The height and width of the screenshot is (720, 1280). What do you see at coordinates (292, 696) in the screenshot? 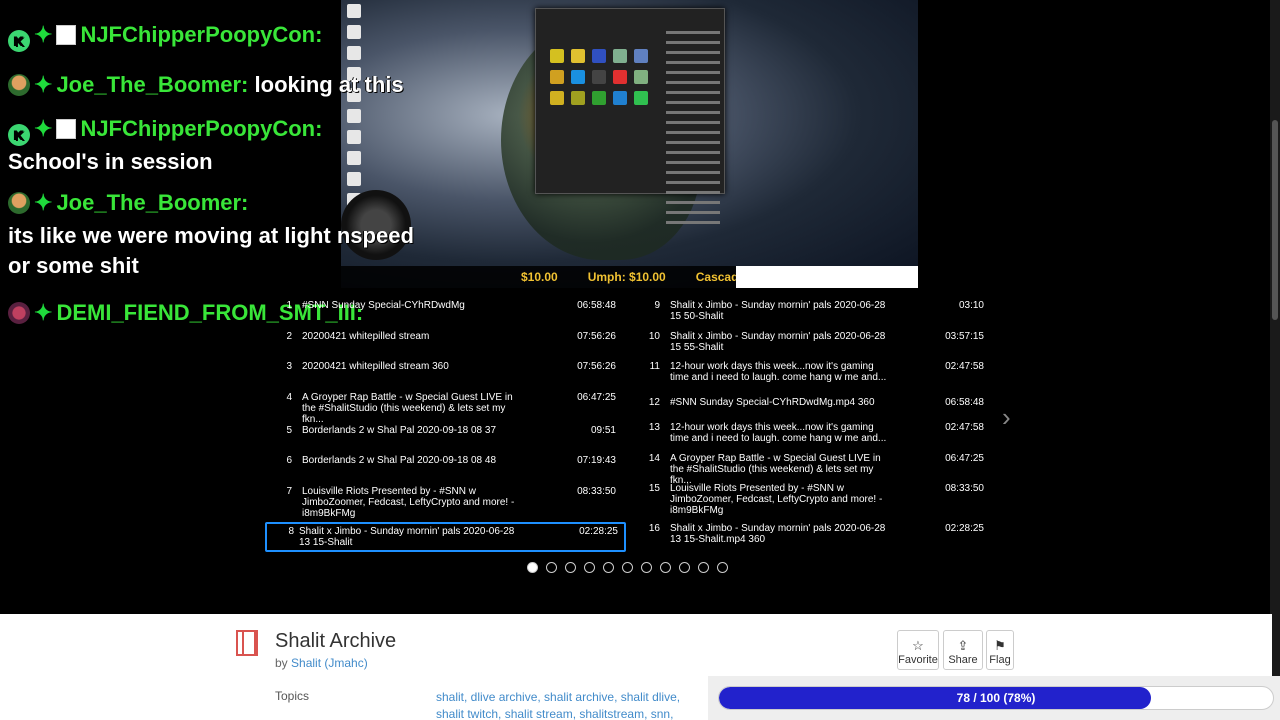
I see `topics-label: Topics` at bounding box center [292, 696].